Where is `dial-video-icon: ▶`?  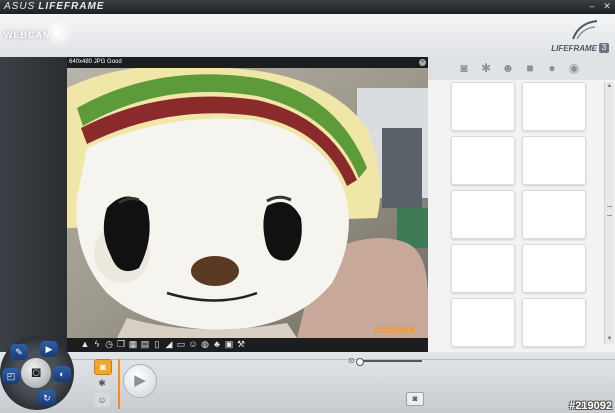
dial-video-icon: ▶ is located at coordinates (49, 349).